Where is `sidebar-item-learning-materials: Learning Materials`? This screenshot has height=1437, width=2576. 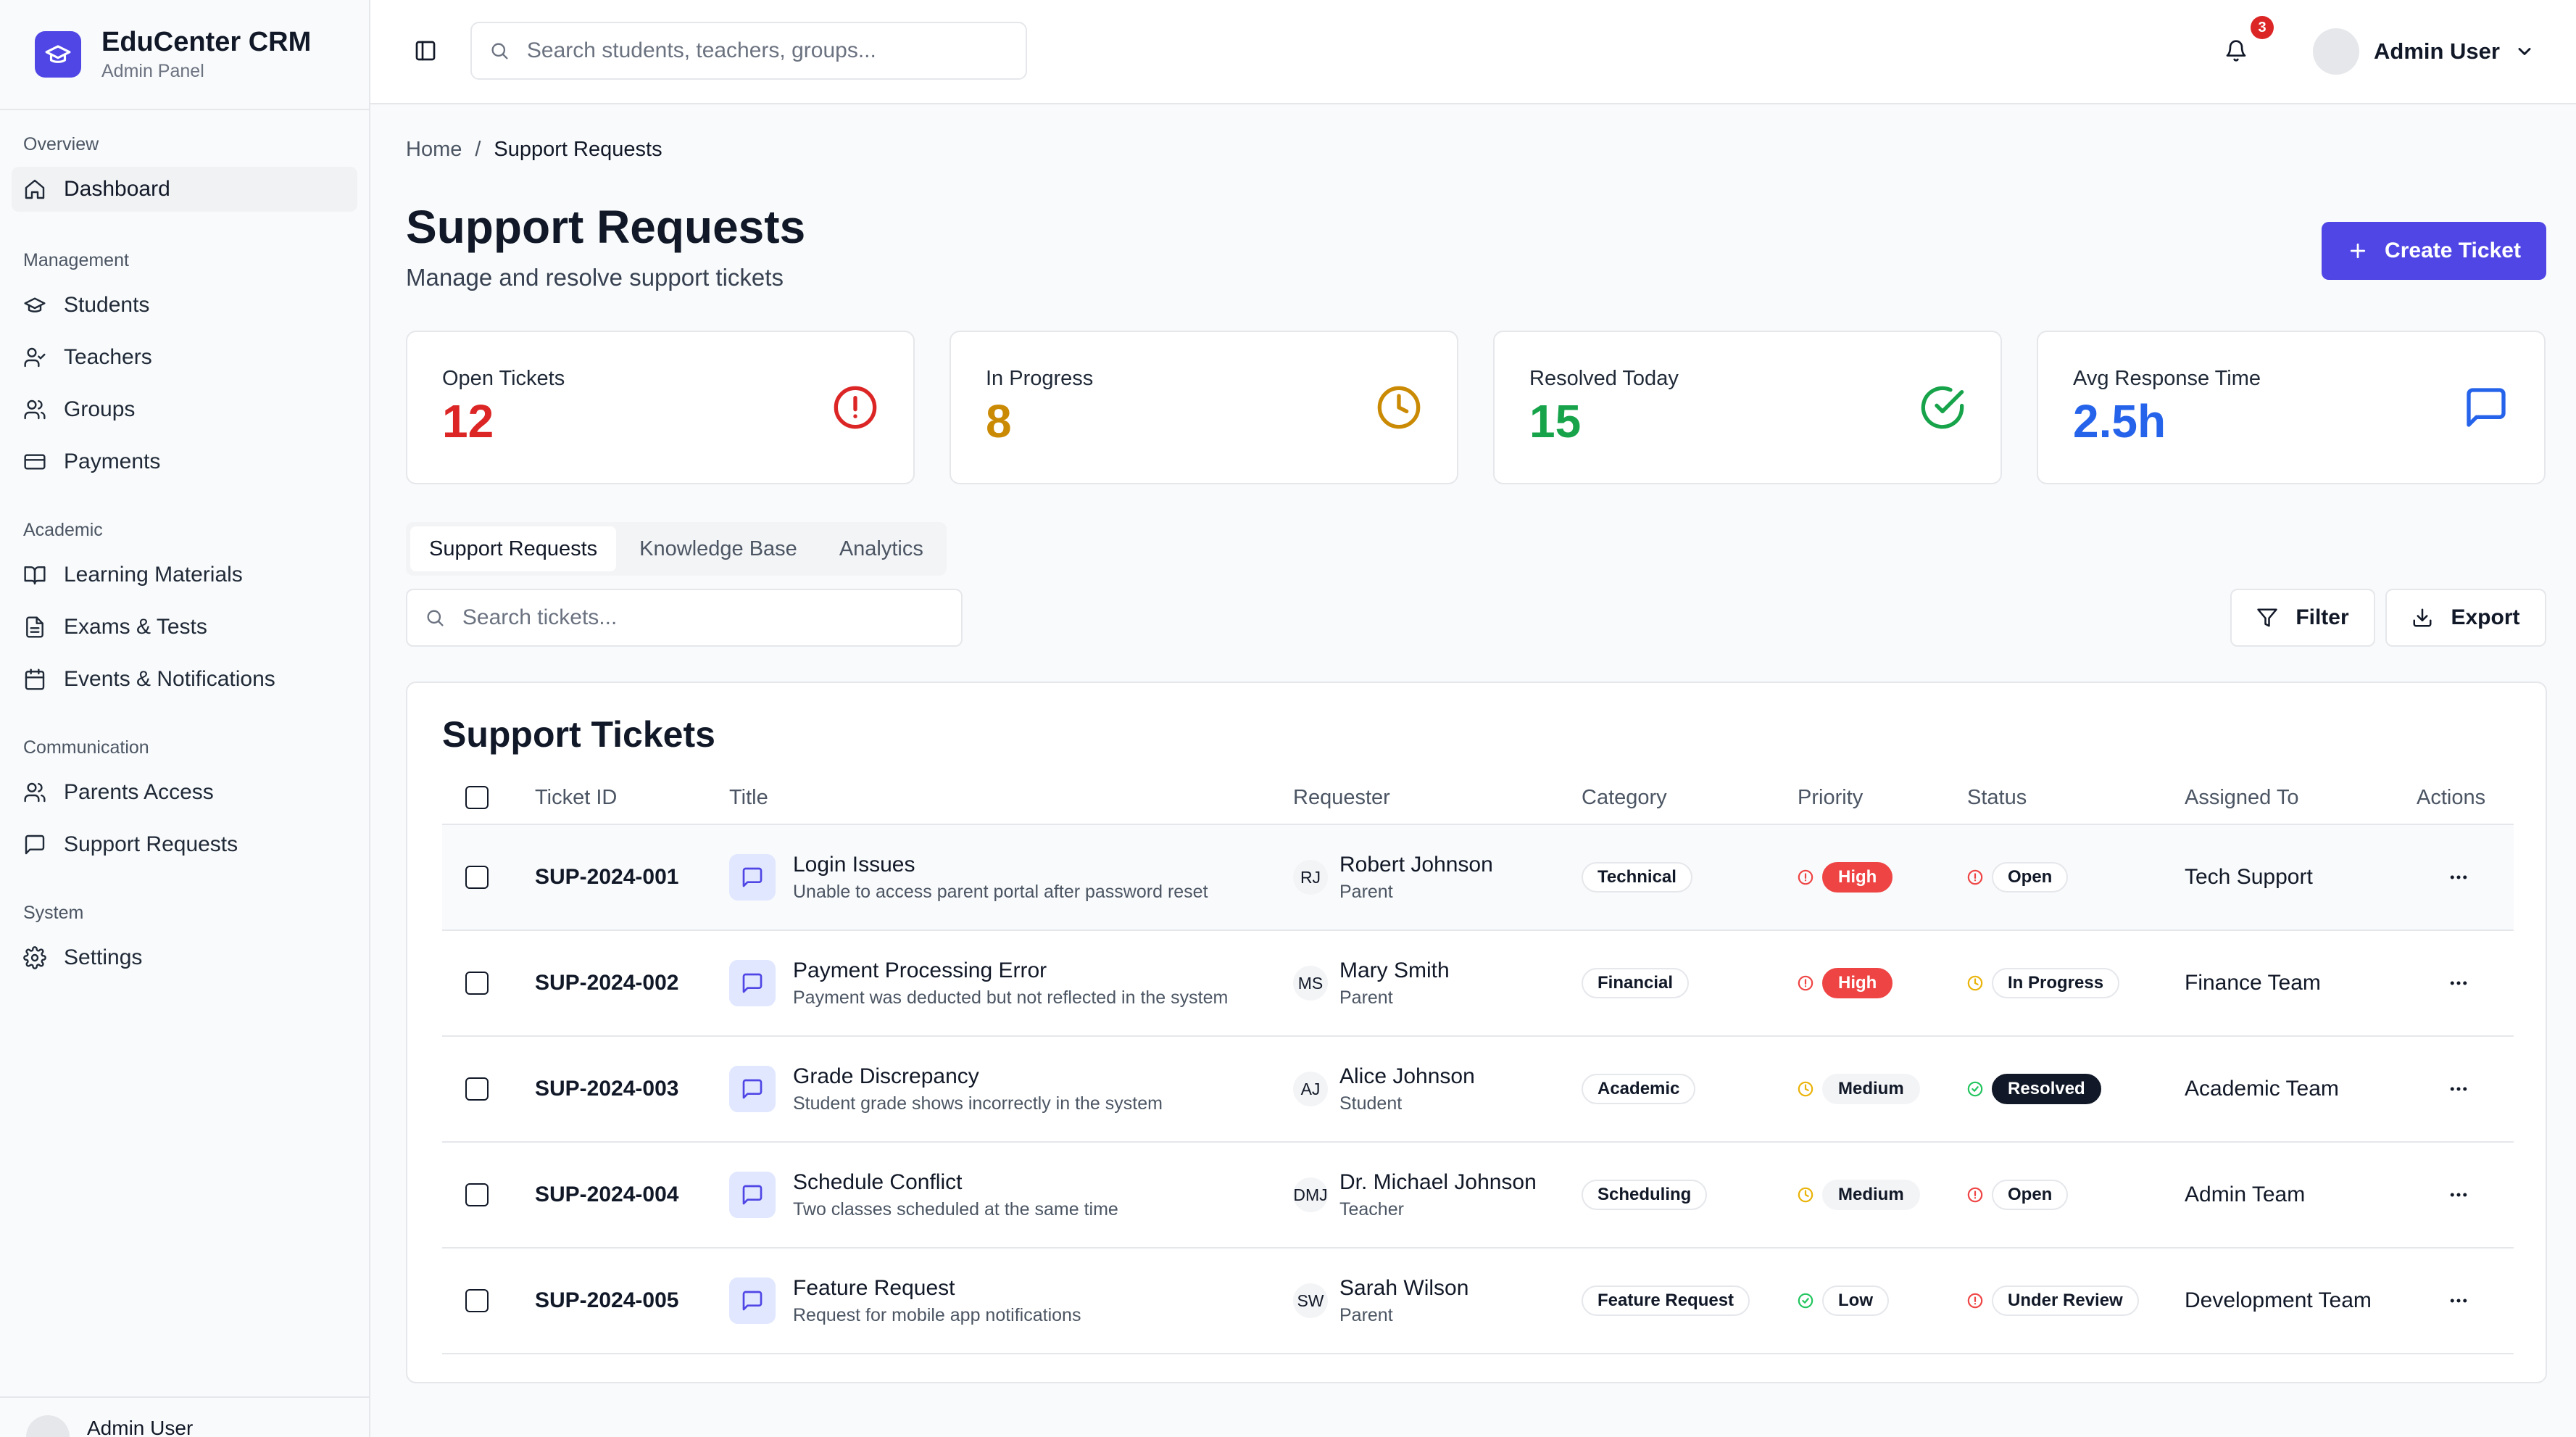 sidebar-item-learning-materials: Learning Materials is located at coordinates (184, 574).